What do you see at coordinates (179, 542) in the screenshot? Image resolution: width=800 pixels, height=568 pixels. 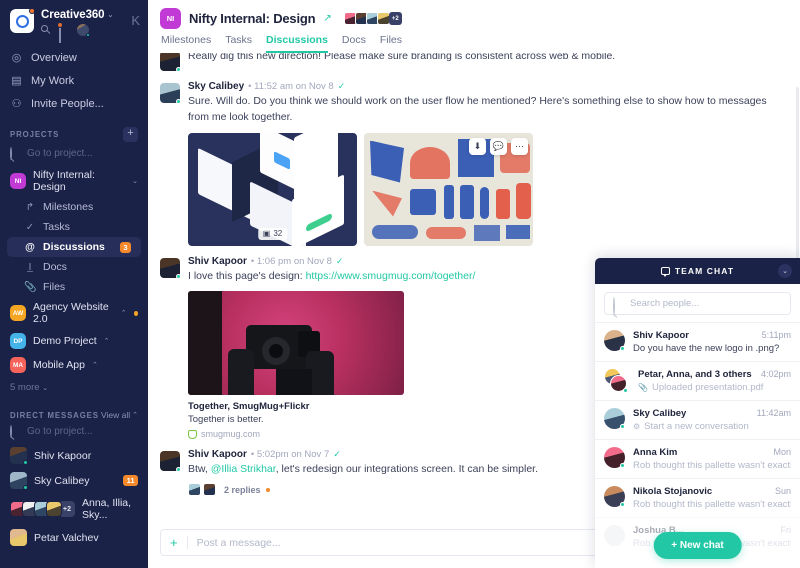 I see `add-attachment-icon: +` at bounding box center [179, 542].